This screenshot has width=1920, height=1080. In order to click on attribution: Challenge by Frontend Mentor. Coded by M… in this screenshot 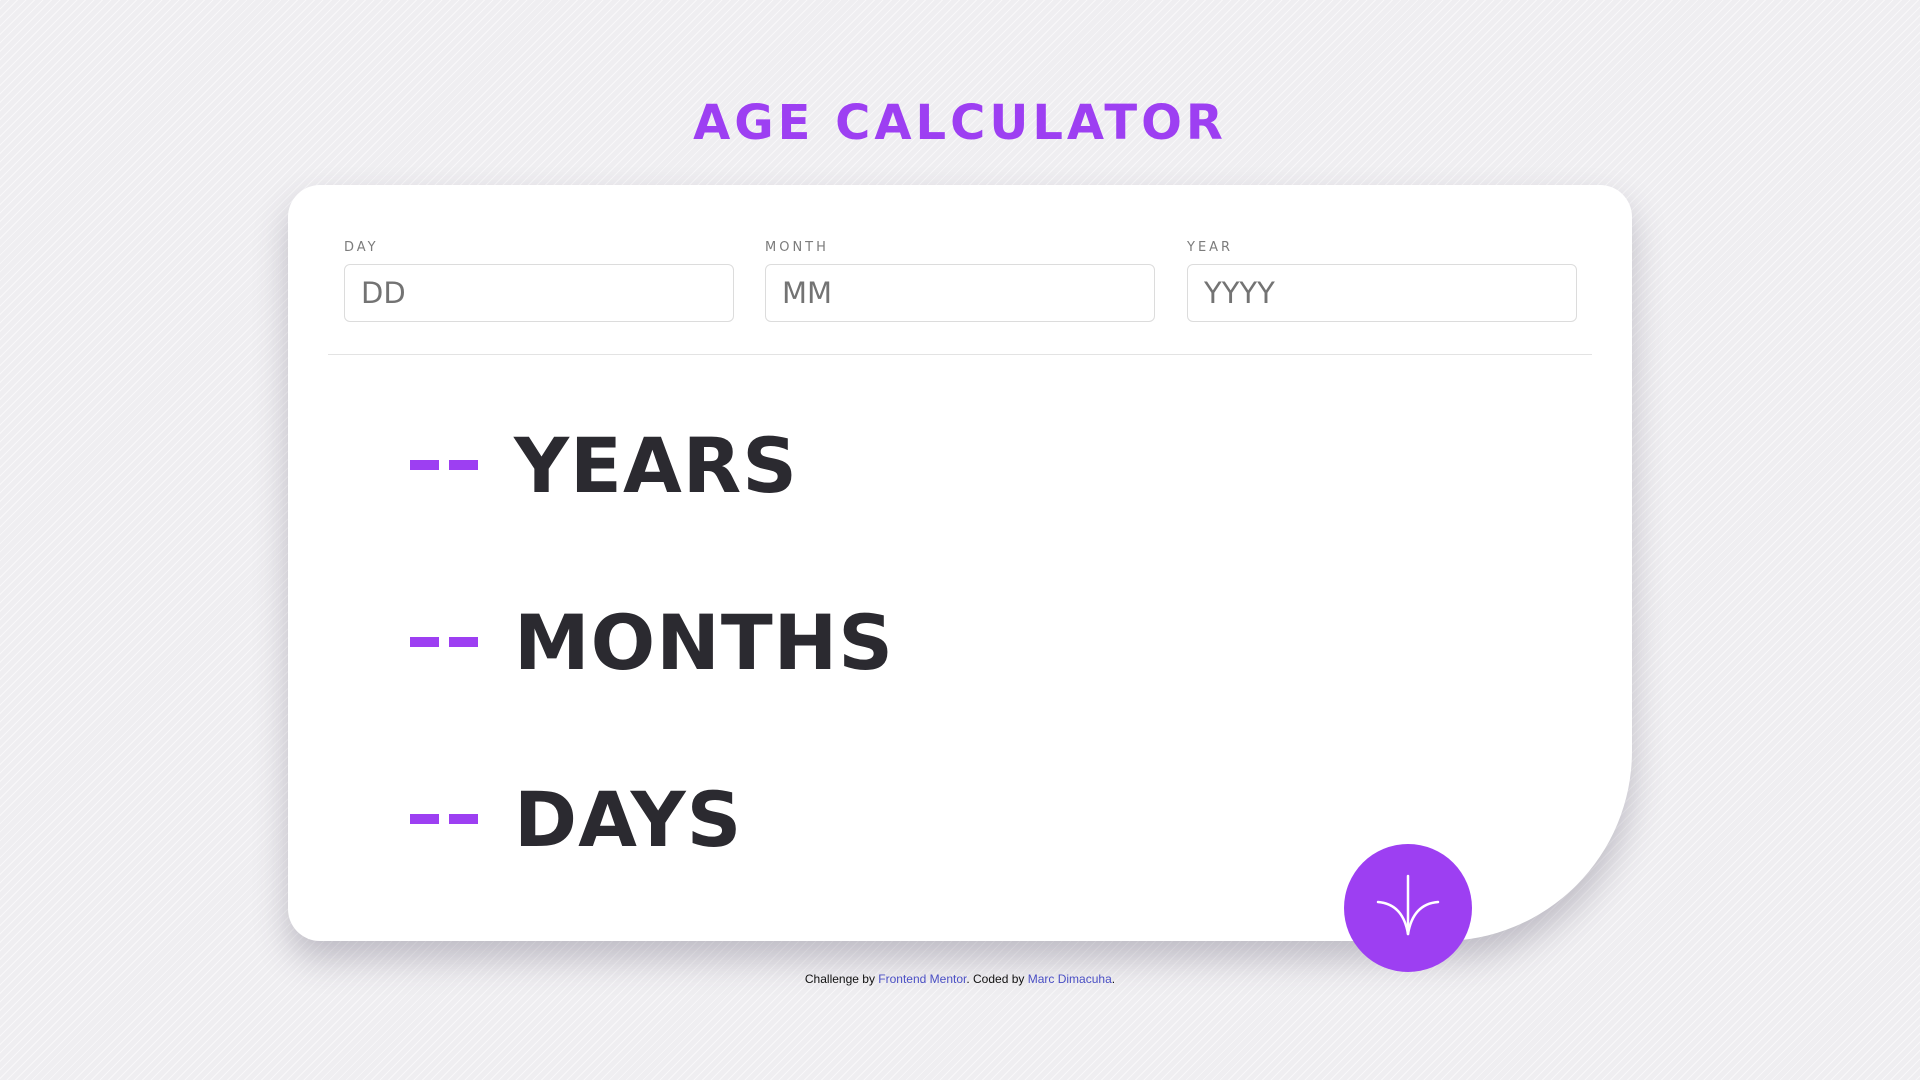, I will do `click(960, 979)`.